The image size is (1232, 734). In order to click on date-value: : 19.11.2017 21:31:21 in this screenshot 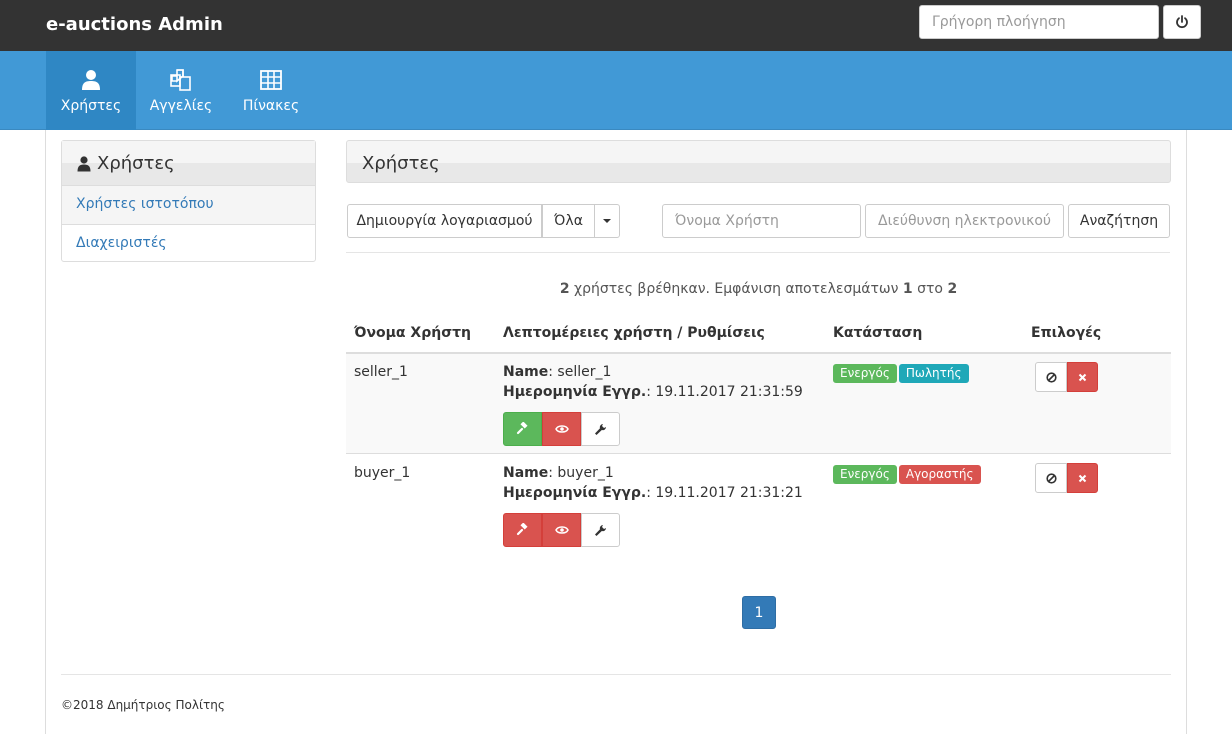, I will do `click(724, 493)`.